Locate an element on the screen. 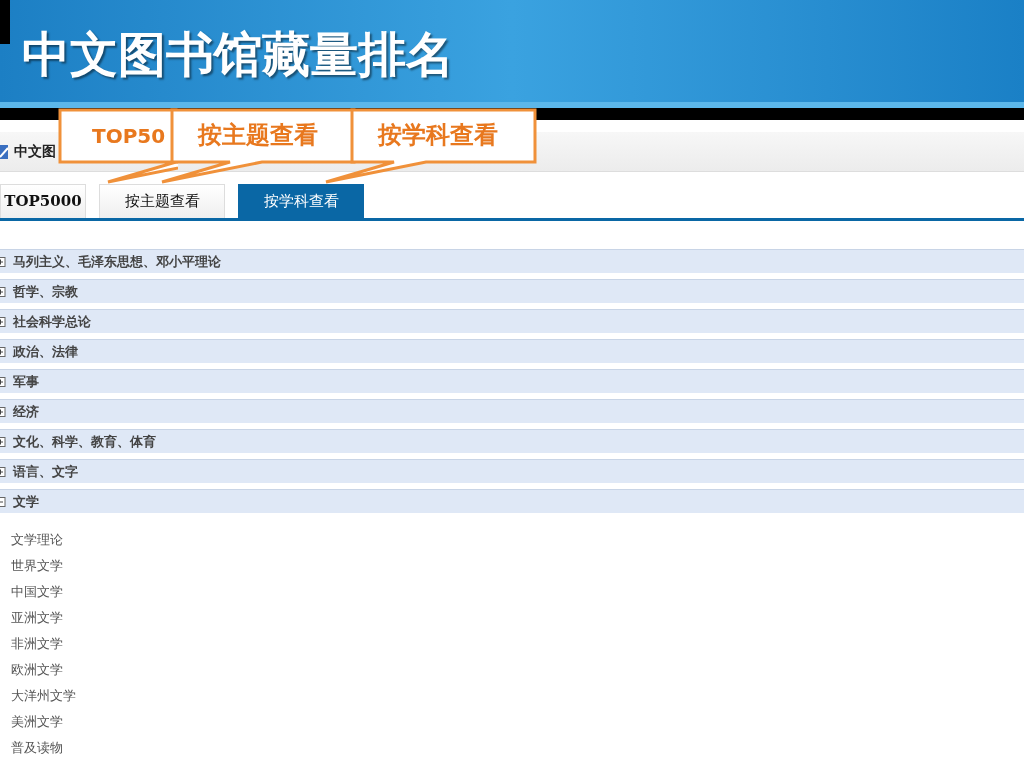 The width and height of the screenshot is (1024, 768). subcategory-link: 大洋州文学 is located at coordinates (38, 696).